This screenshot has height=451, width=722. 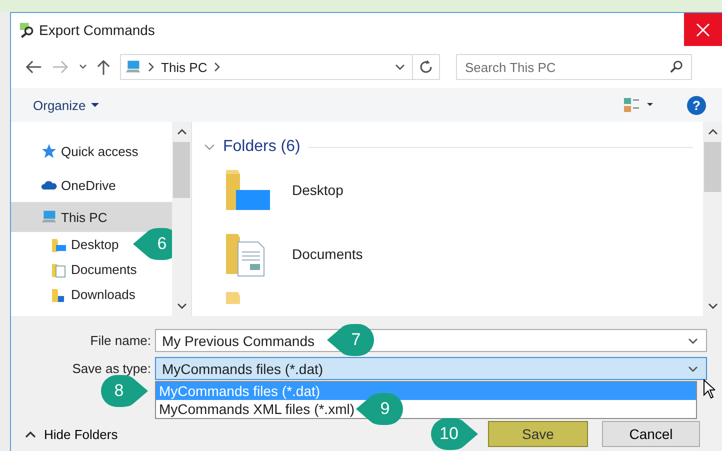 I want to click on callout-badge: 7, so click(x=351, y=340).